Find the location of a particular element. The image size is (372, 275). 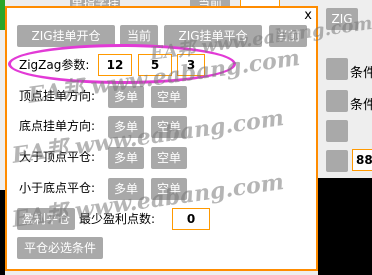

profit-close-button: 盈利平仓 is located at coordinates (46, 219).